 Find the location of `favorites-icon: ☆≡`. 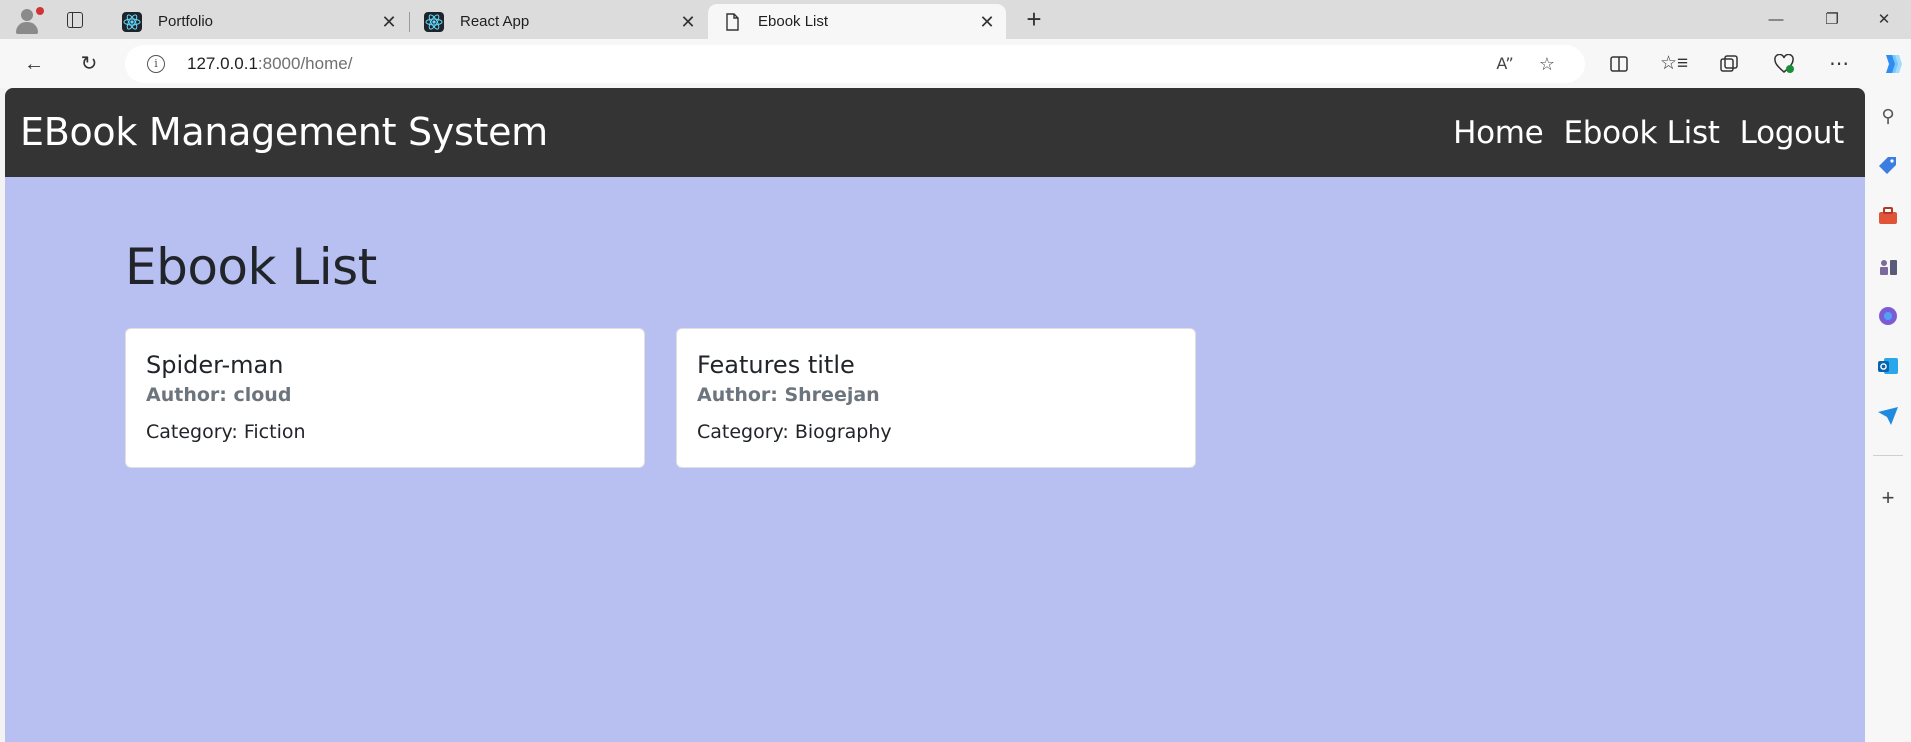

favorites-icon: ☆≡ is located at coordinates (1674, 64).